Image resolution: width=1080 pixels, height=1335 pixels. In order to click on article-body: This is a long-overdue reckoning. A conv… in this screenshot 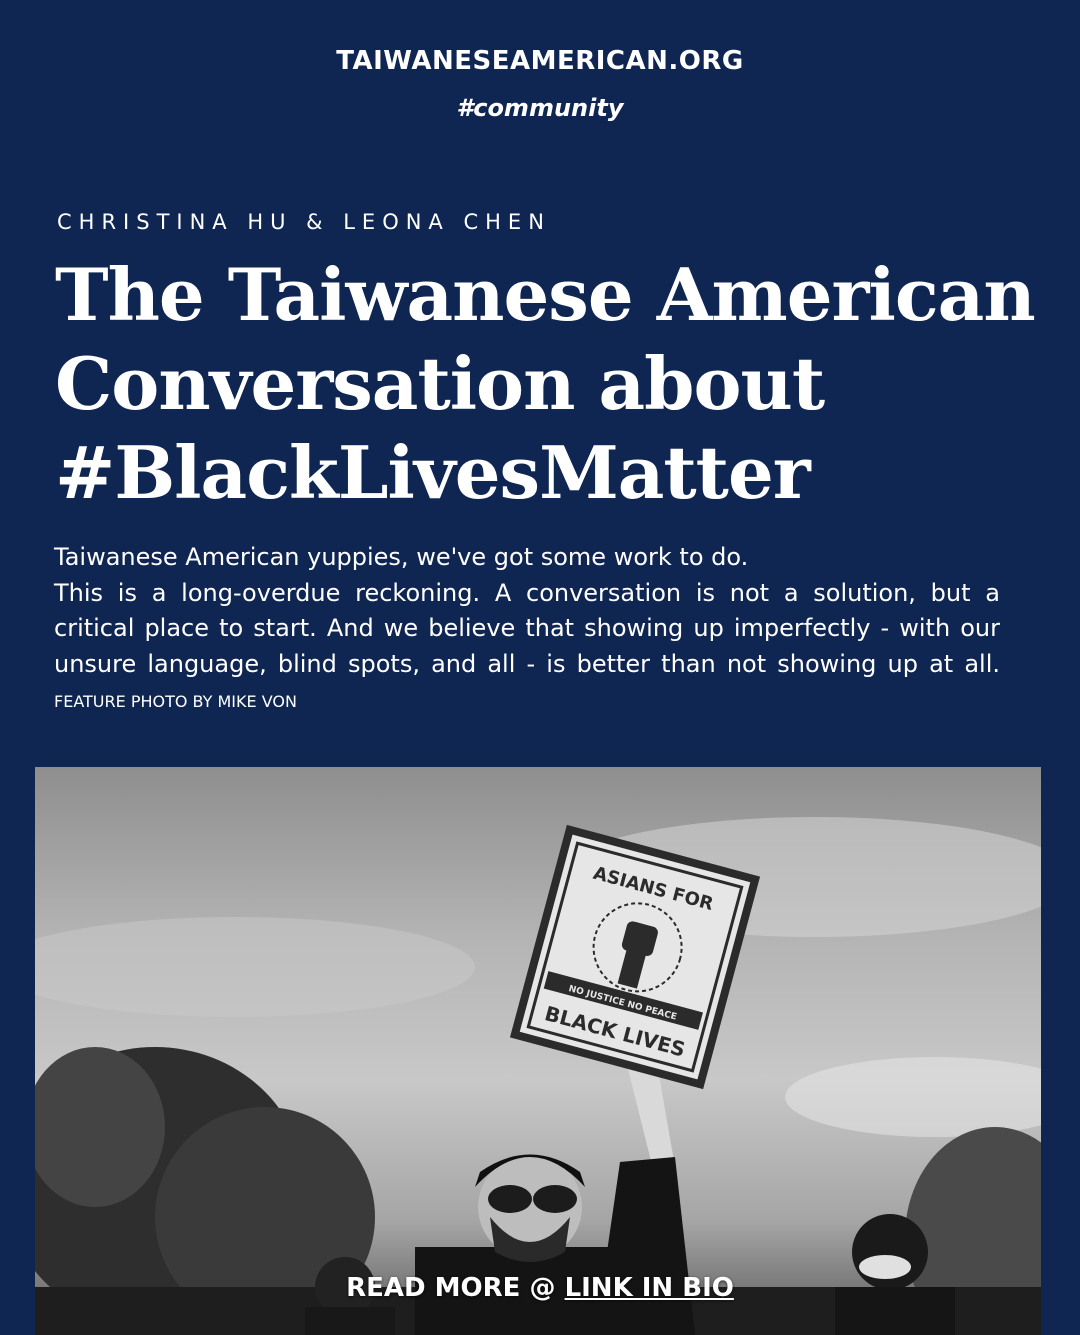, I will do `click(527, 648)`.